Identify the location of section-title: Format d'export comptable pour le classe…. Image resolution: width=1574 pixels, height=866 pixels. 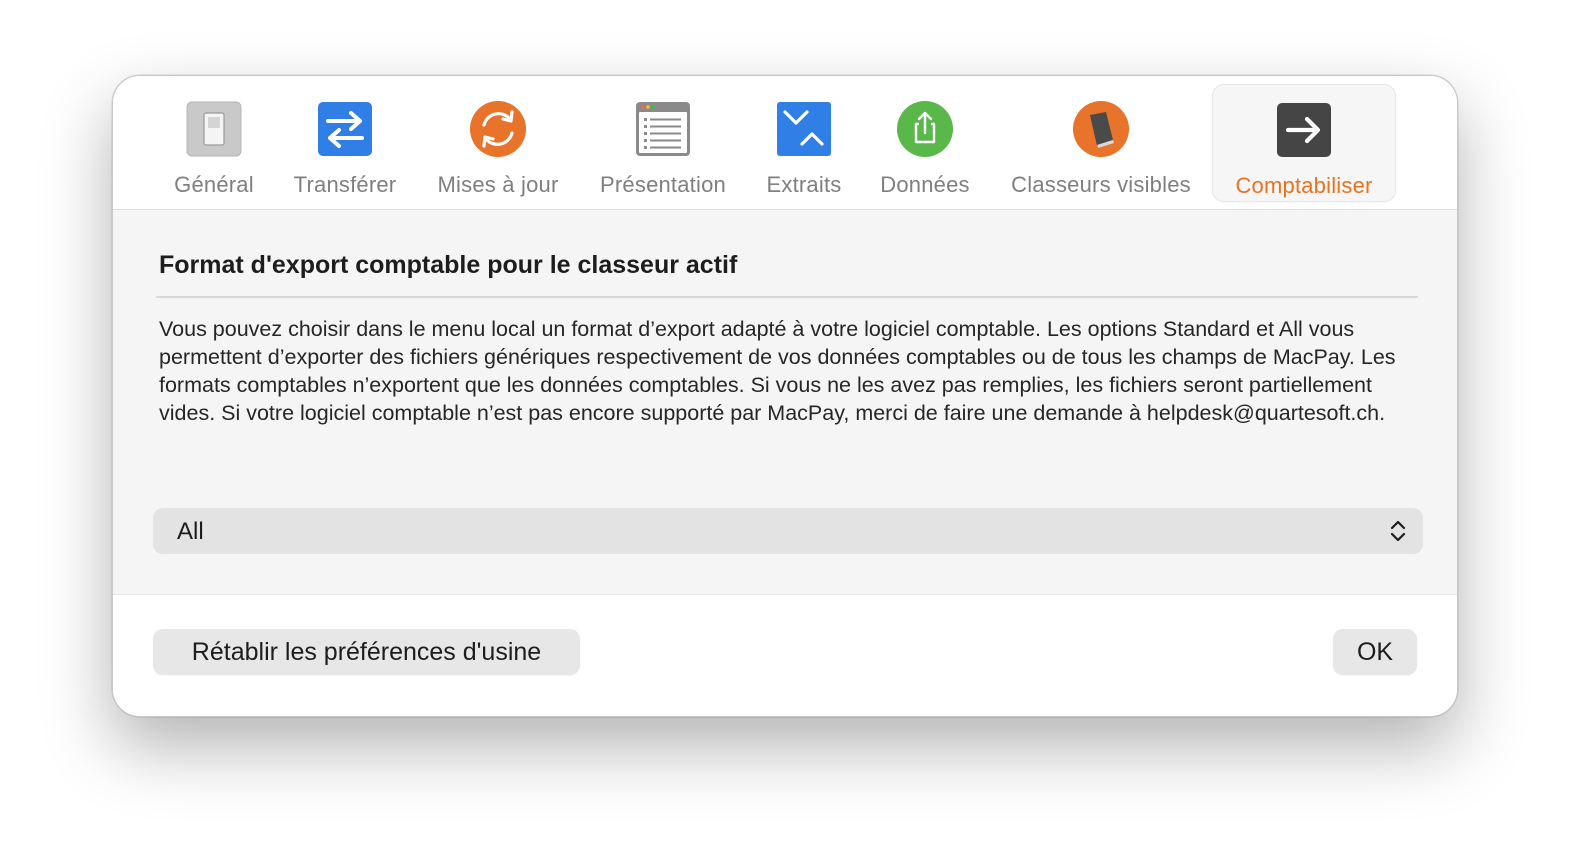
(448, 265).